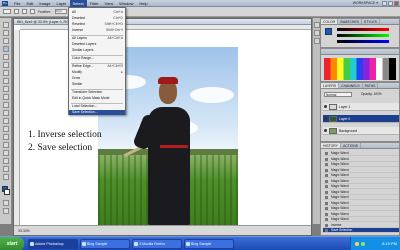 The width and height of the screenshot is (400, 250). I want to click on menu-layer: Layer, so click(61, 3).